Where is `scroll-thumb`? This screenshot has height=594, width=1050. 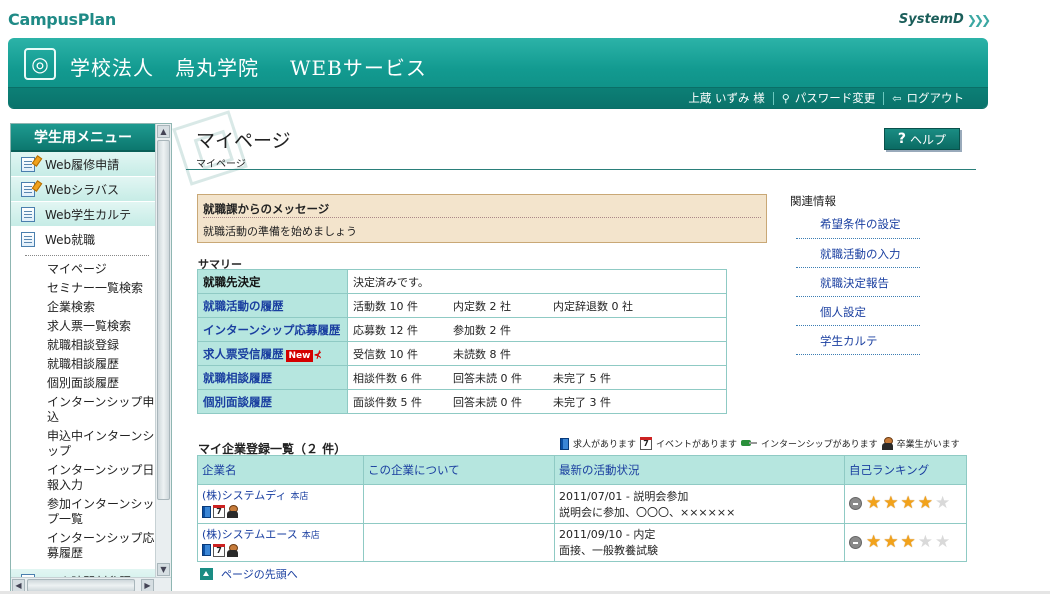 scroll-thumb is located at coordinates (163, 320).